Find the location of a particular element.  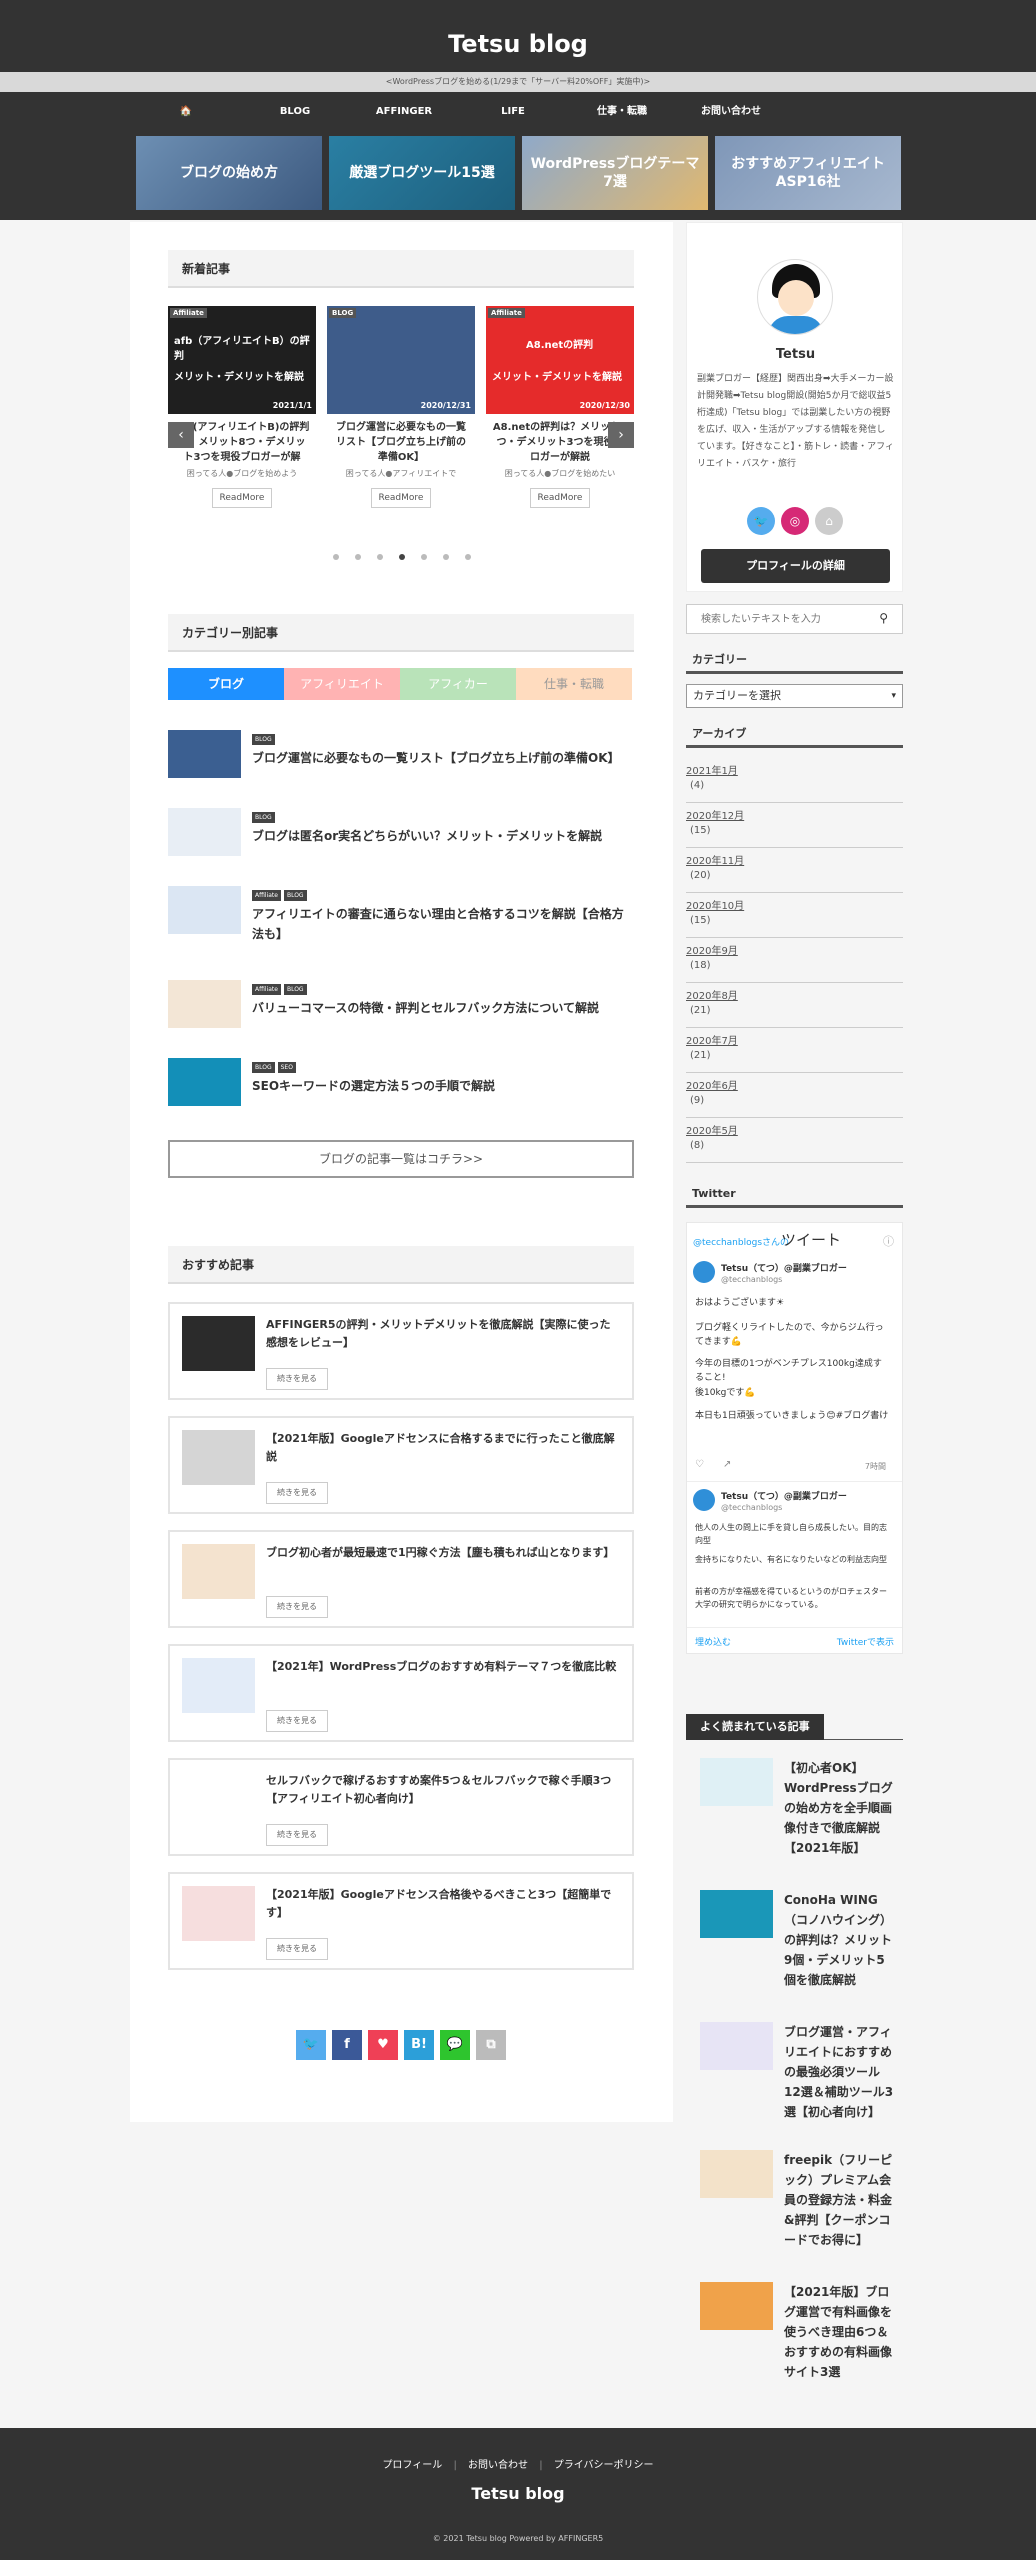

archive-item: 2020年9月 (18) is located at coordinates (794, 960).